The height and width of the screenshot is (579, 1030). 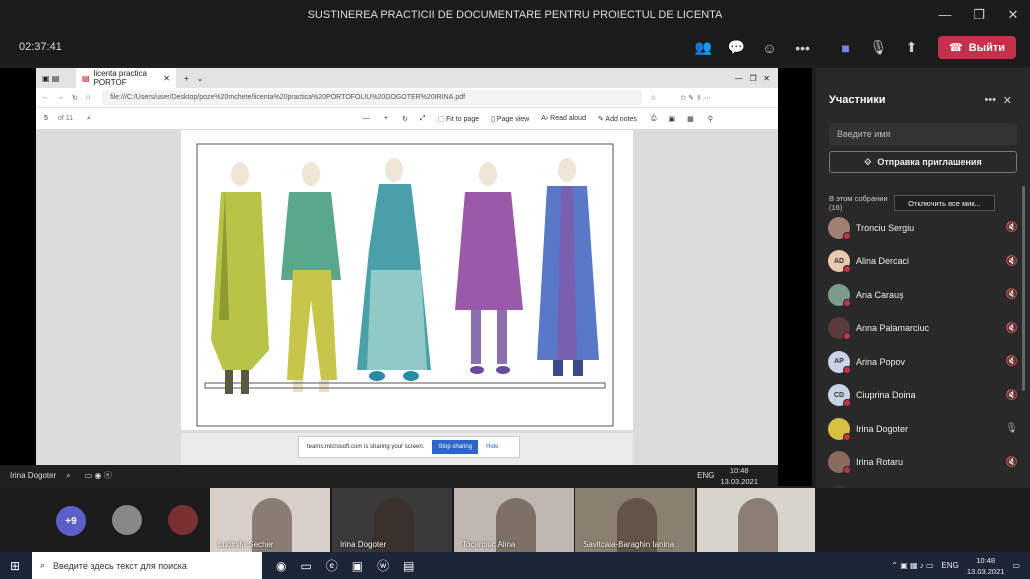 What do you see at coordinates (510, 119) in the screenshot?
I see `page-view-button: ▯ Page view` at bounding box center [510, 119].